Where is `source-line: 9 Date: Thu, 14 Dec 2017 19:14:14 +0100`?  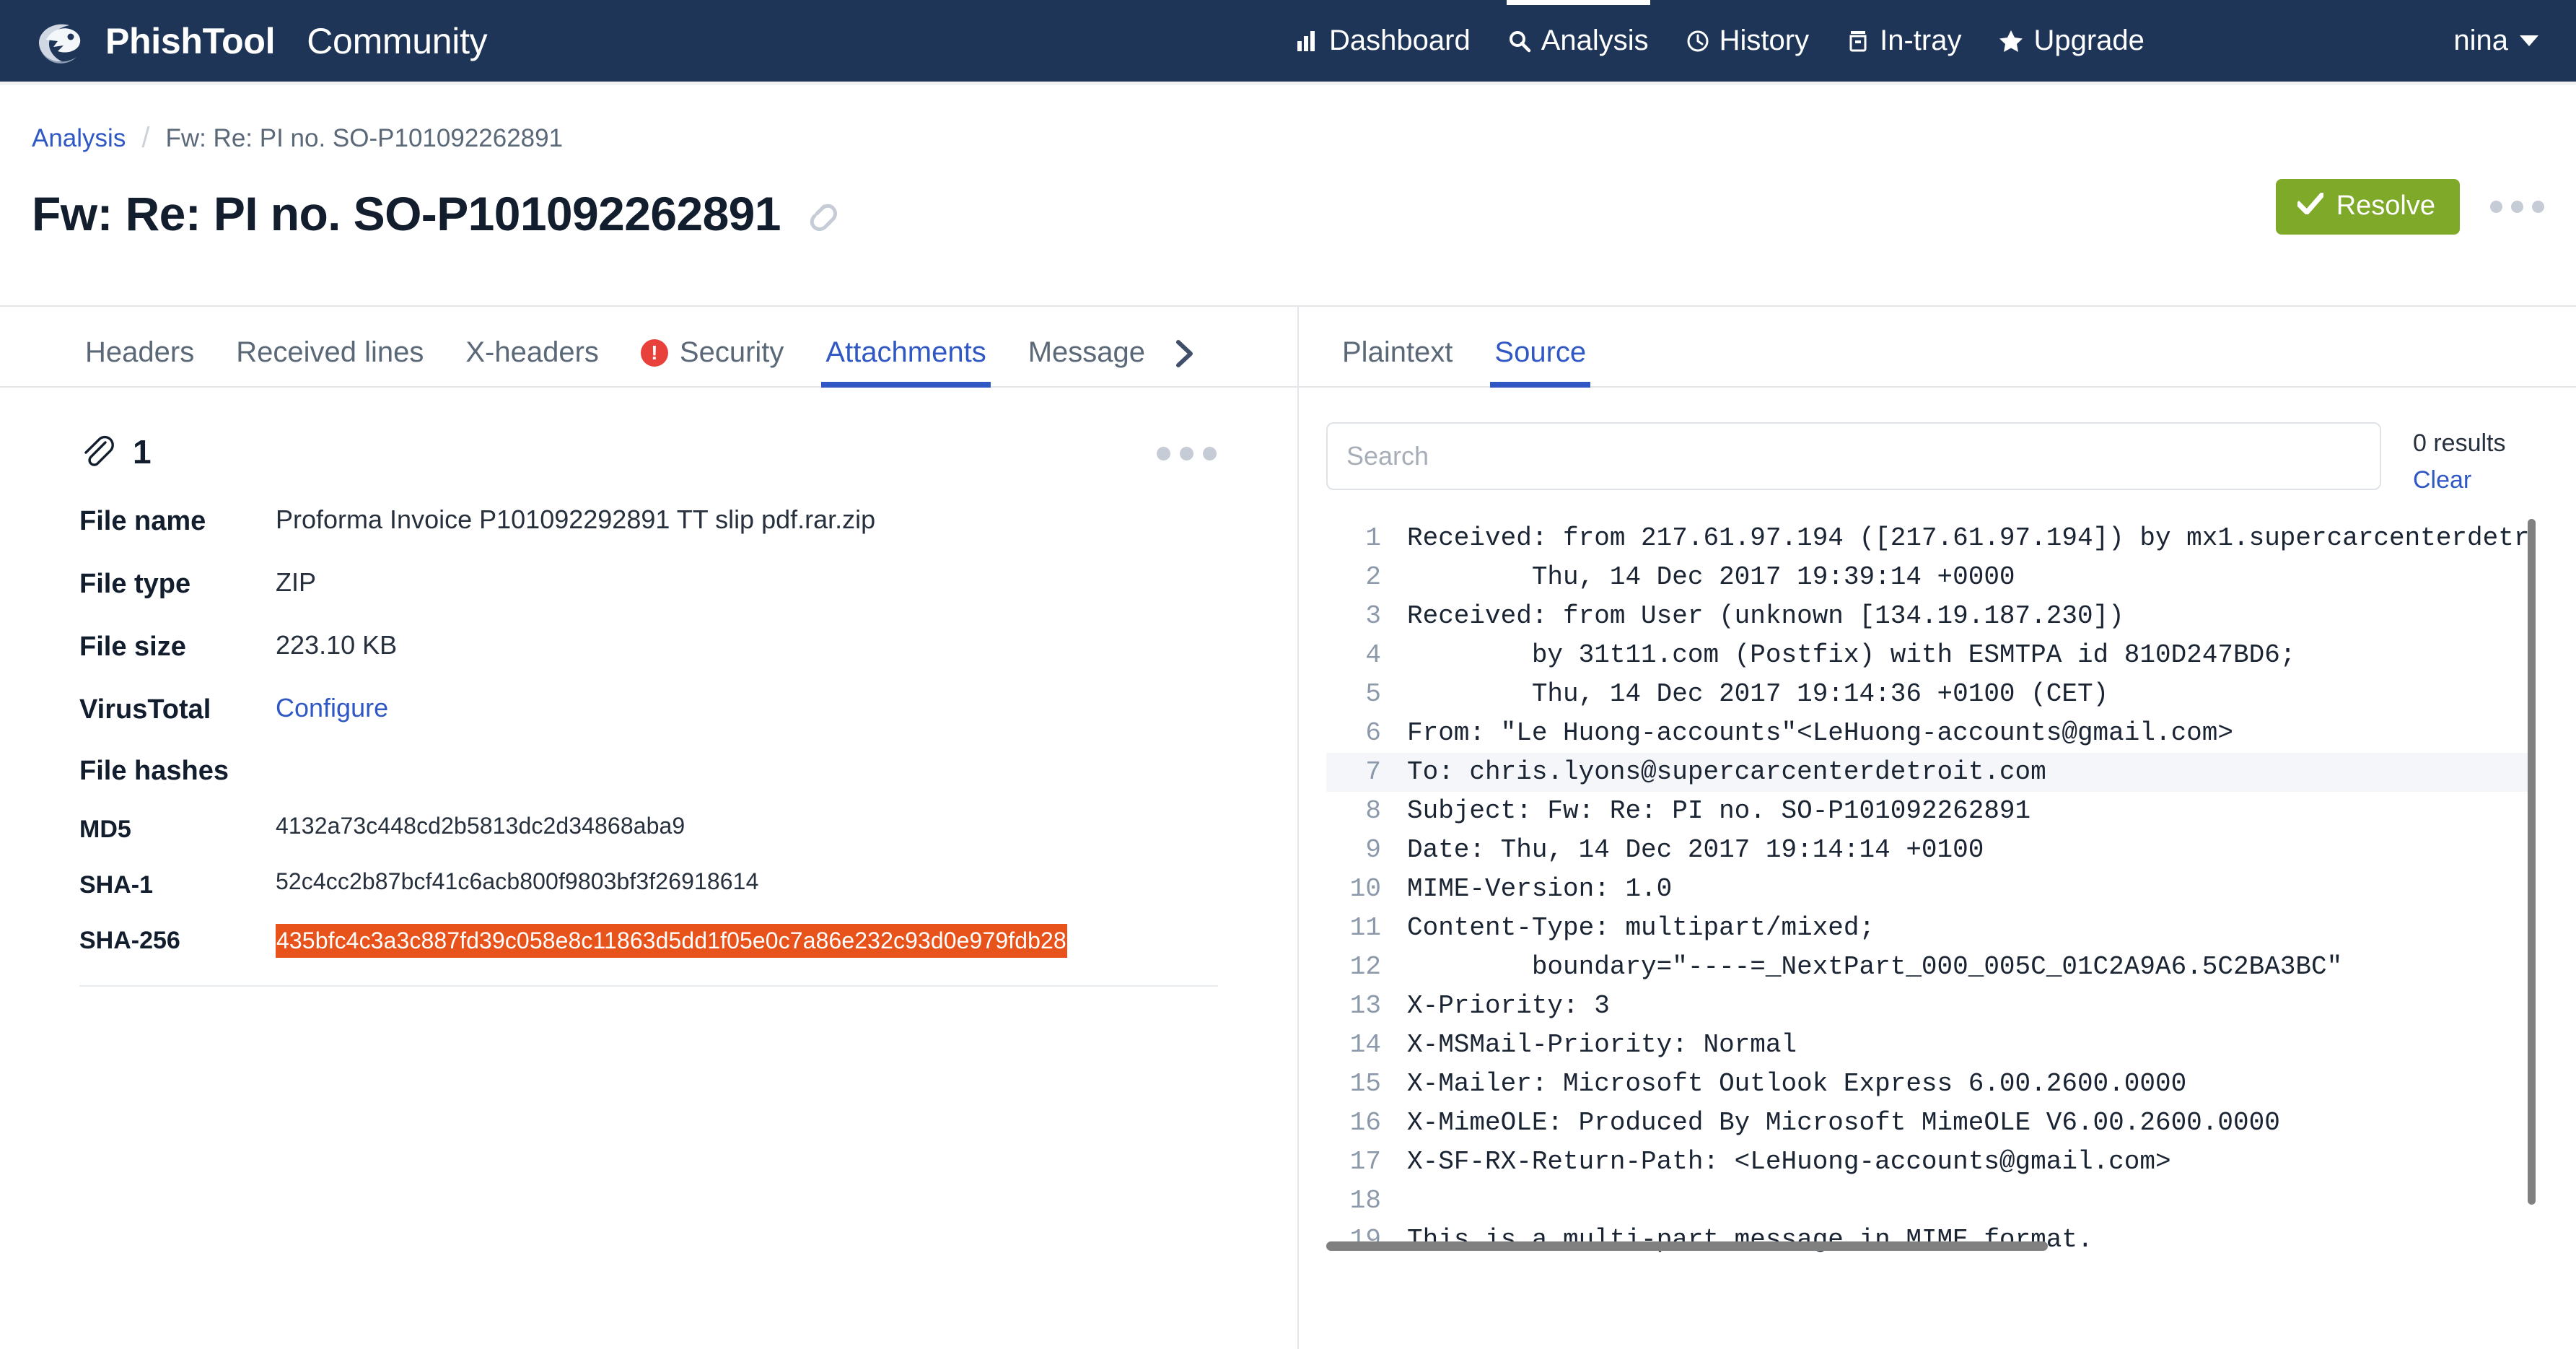 source-line: 9 Date: Thu, 14 Dec 2017 19:14:14 +0100 is located at coordinates (1931, 851).